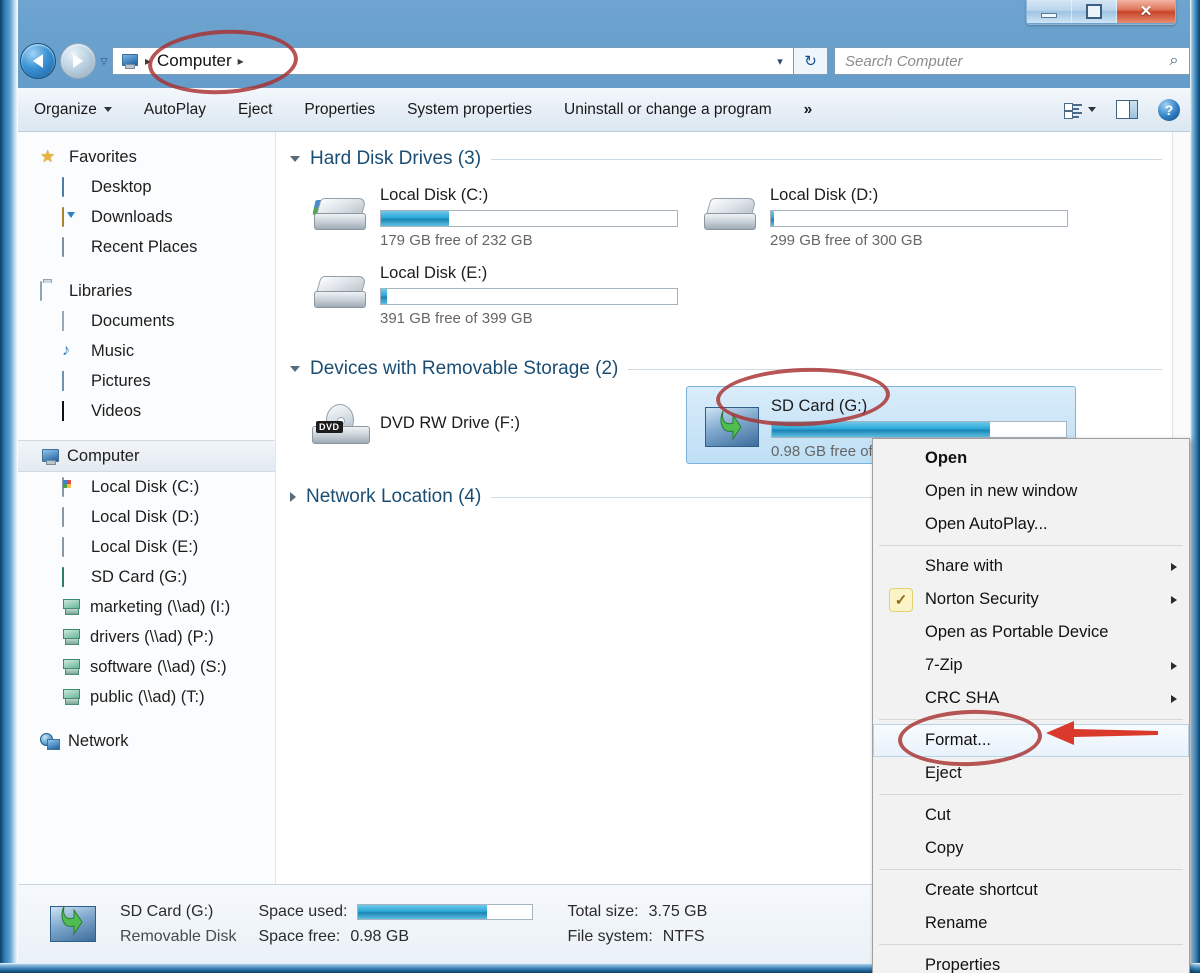 The image size is (1200, 973). What do you see at coordinates (146, 187) in the screenshot?
I see `sidebar-item-desktop: Desktop` at bounding box center [146, 187].